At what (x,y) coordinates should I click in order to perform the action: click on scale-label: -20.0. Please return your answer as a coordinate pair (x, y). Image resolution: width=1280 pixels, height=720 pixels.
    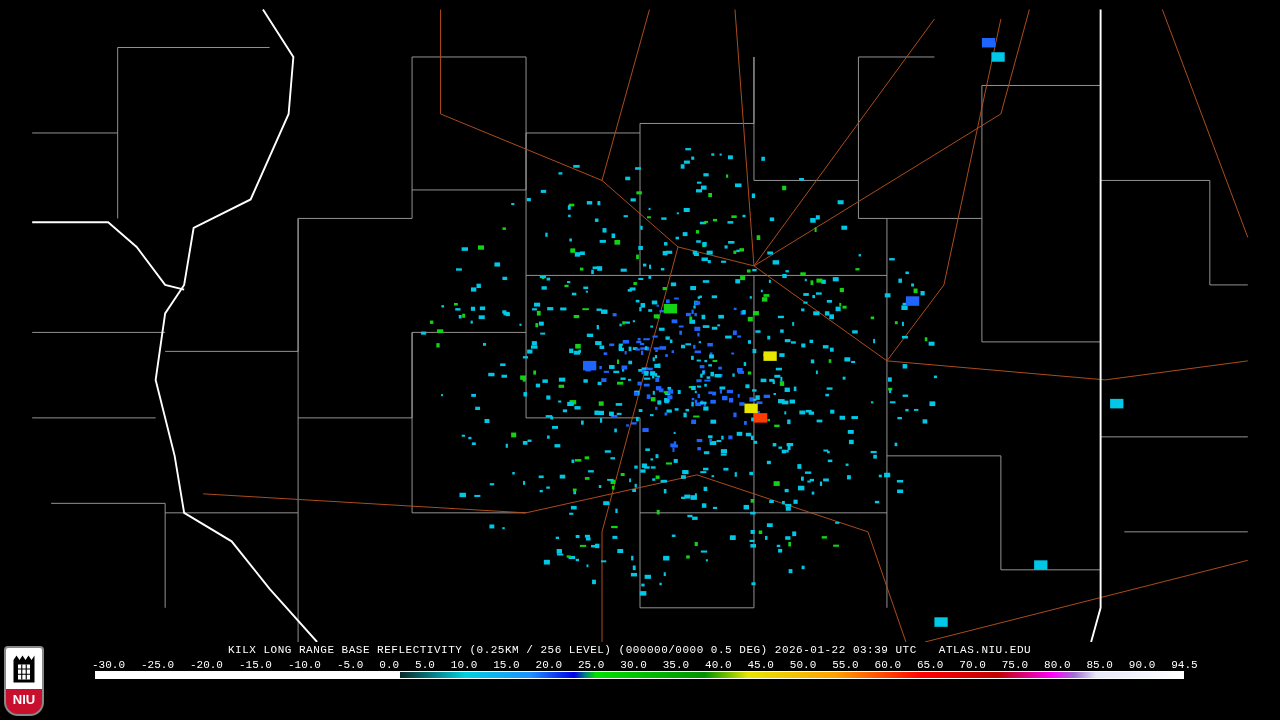
    Looking at the image, I should click on (206, 665).